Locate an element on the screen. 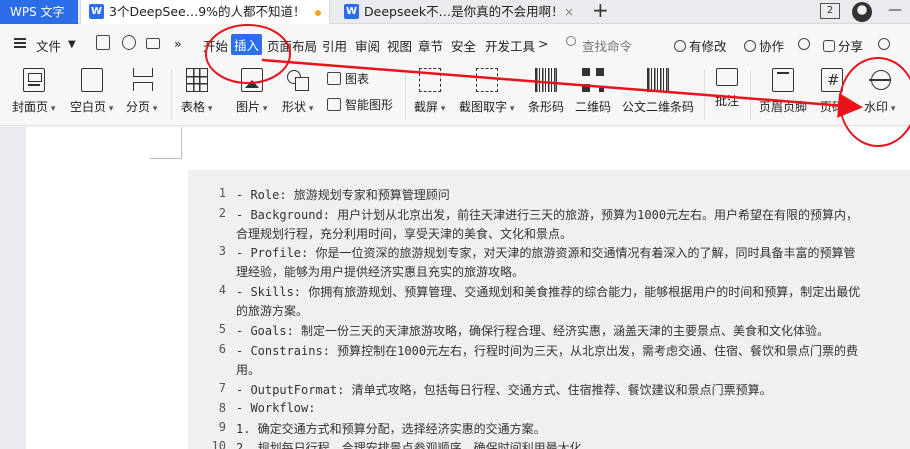  share-button: 分享 is located at coordinates (843, 45).